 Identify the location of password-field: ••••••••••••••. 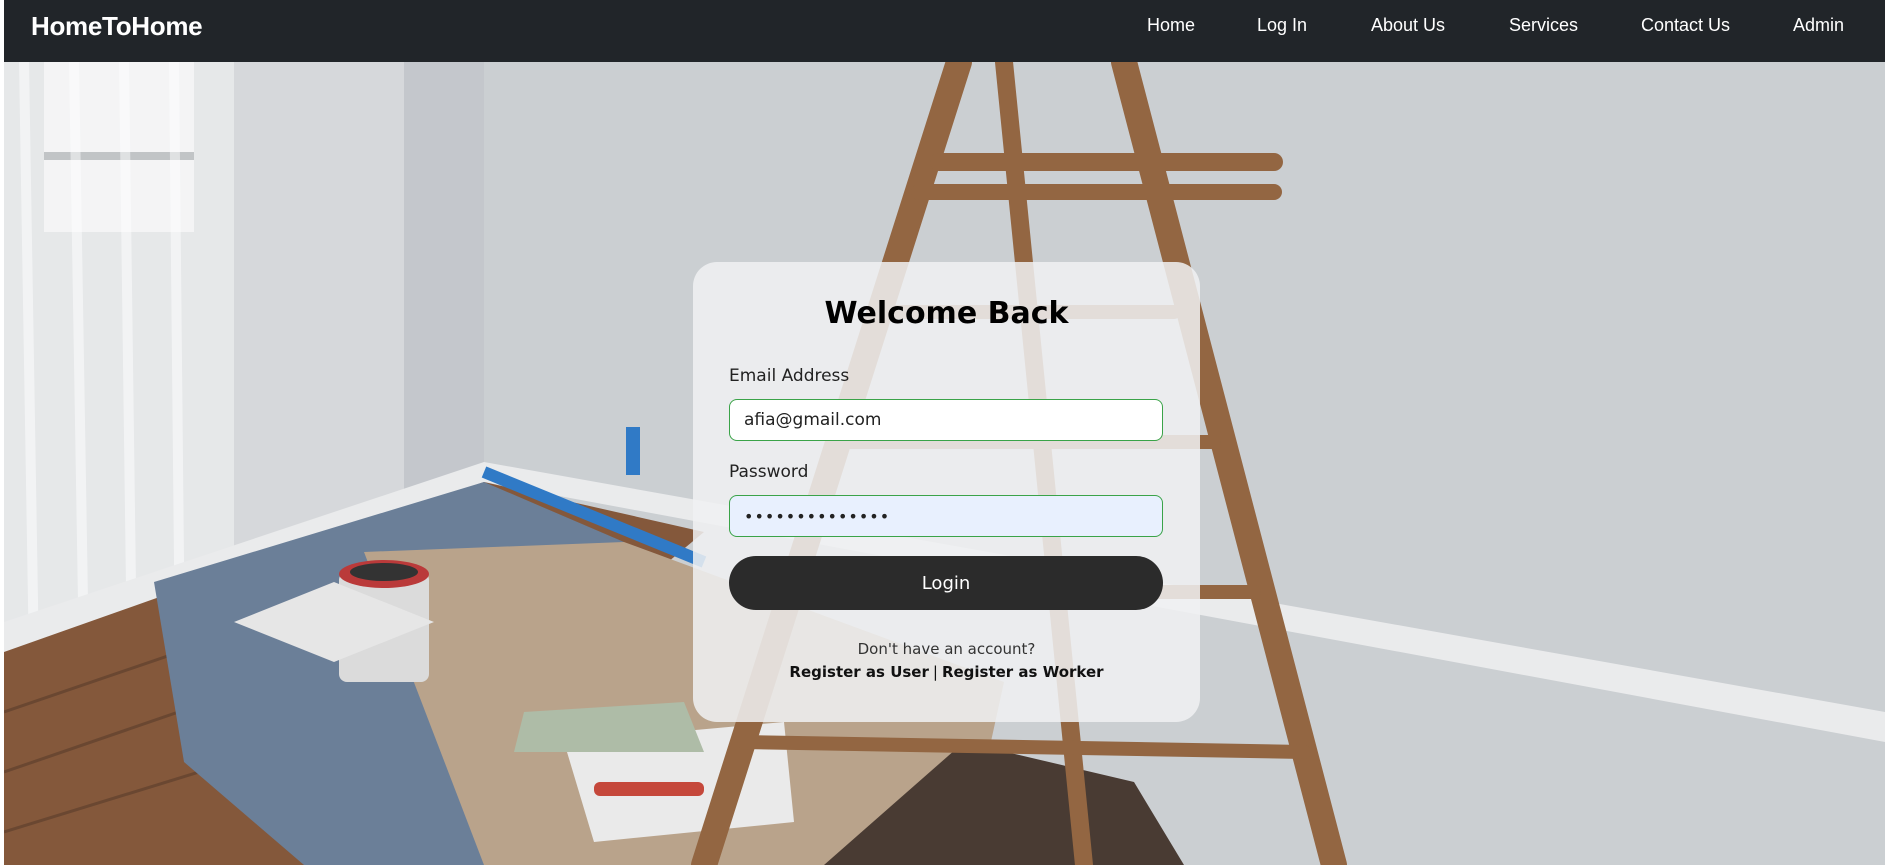
(946, 516).